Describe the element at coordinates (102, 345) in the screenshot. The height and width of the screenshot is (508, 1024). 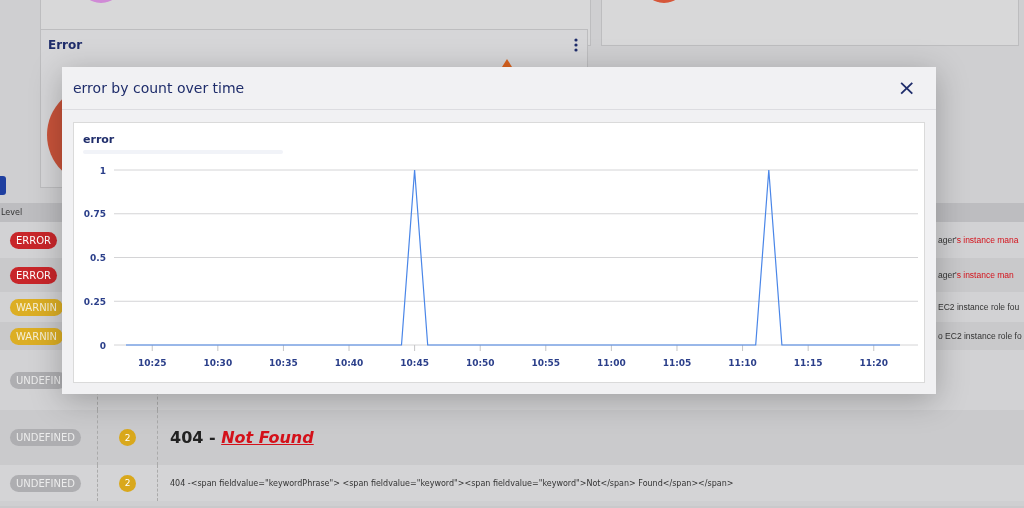
I see `axis-label: 0` at that location.